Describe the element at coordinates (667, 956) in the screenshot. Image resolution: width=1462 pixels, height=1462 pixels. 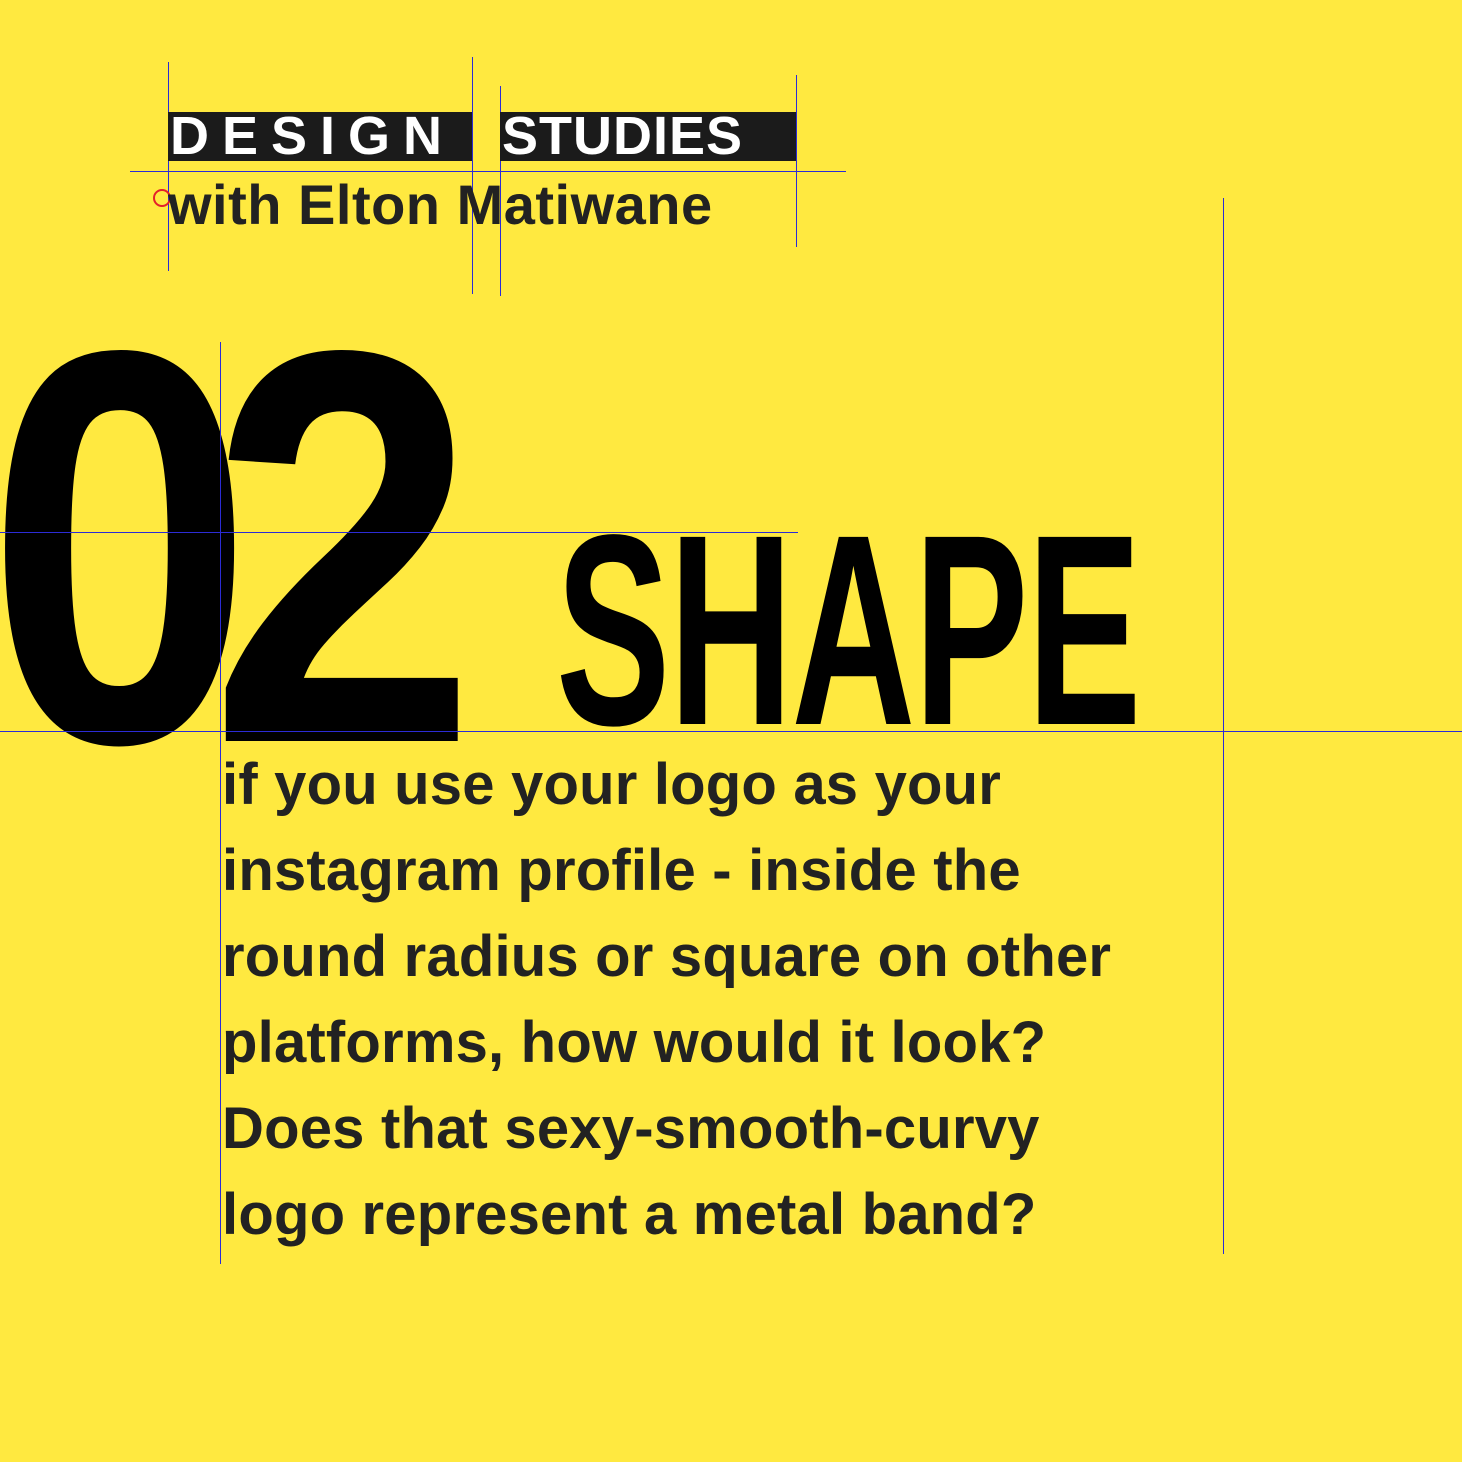
I see `body-line: round radius or square on other` at that location.